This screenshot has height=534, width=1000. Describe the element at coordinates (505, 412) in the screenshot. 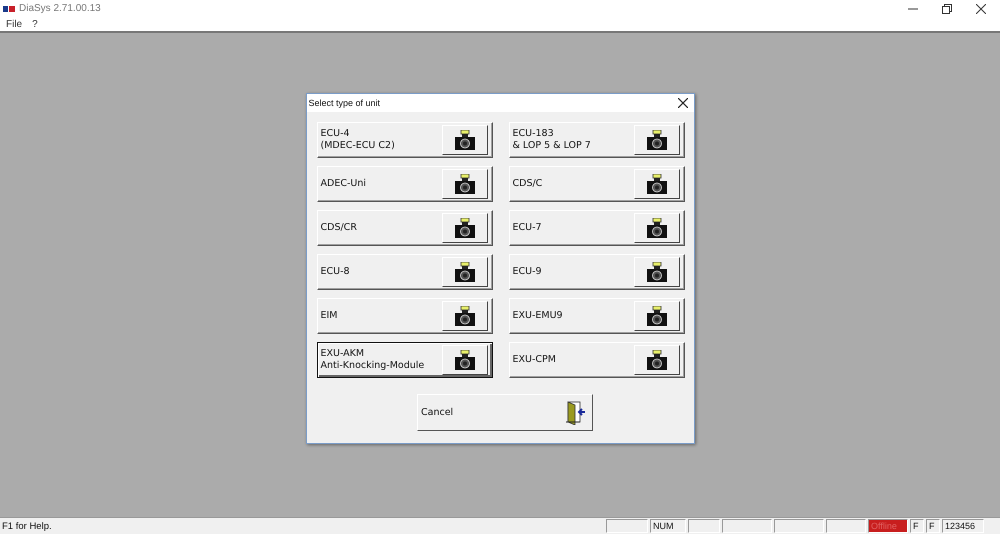

I see `cancel-button: Cancel` at that location.